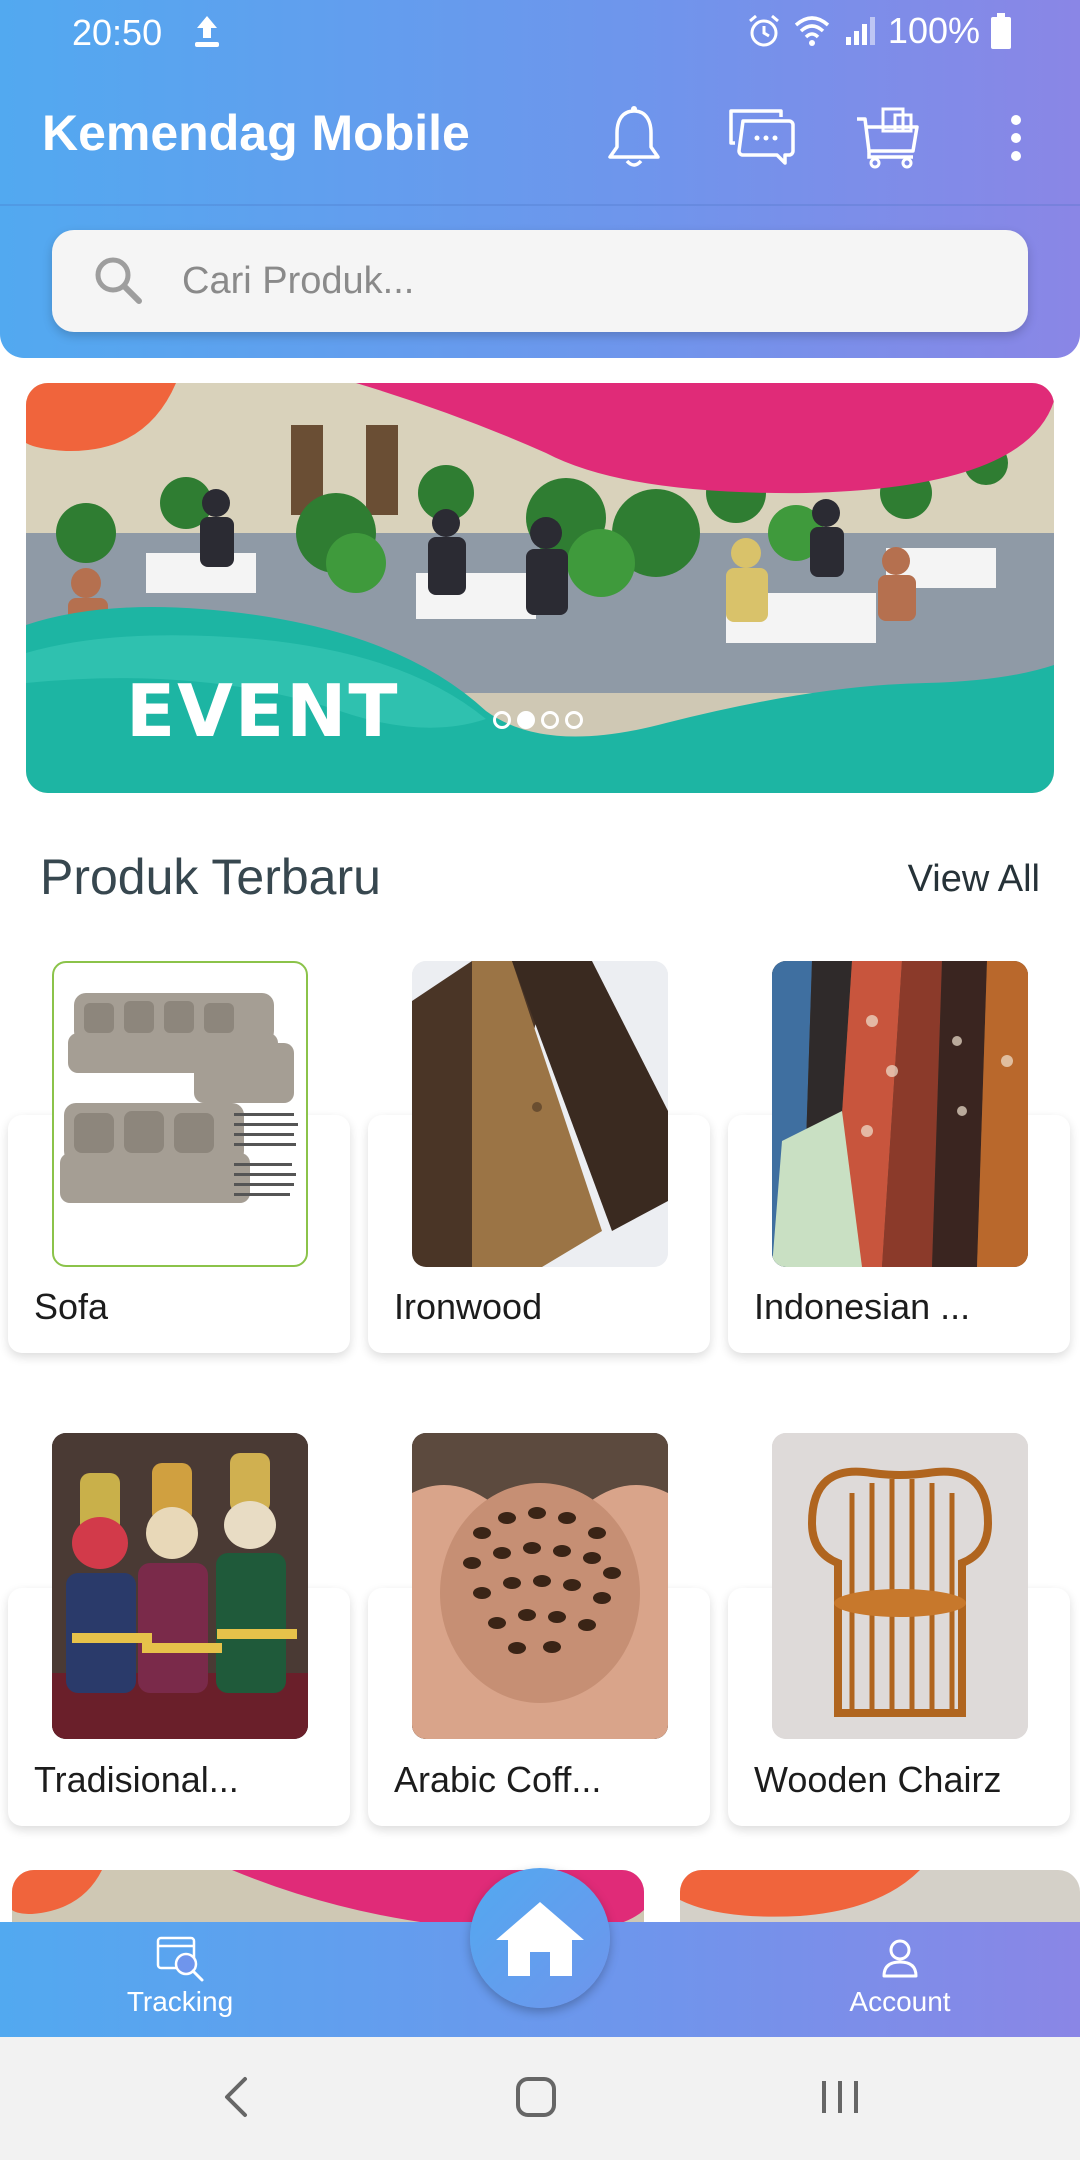 The width and height of the screenshot is (1080, 2160). I want to click on nav-tracking-label: Tracking, so click(180, 2001).